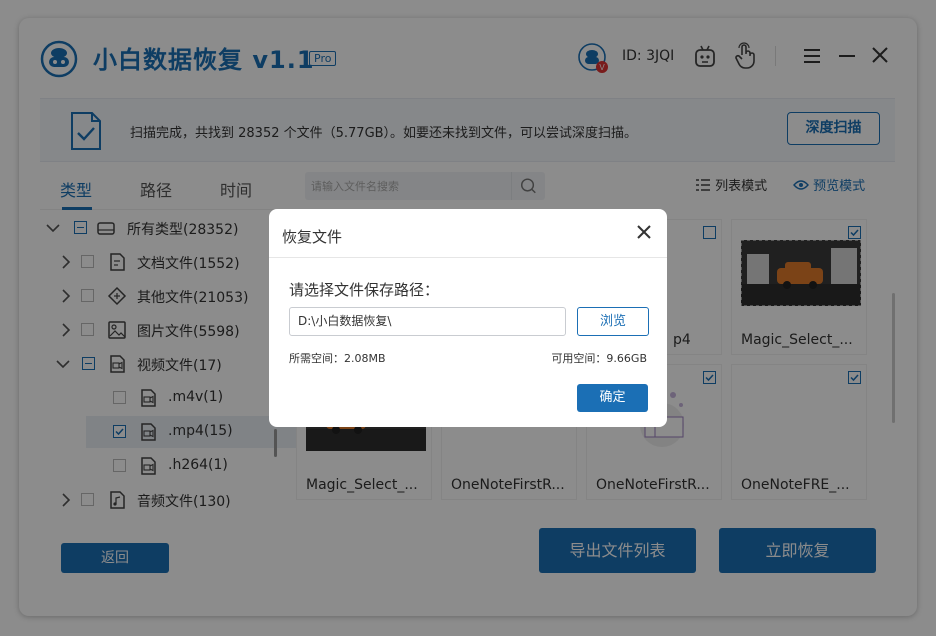  Describe the element at coordinates (612, 398) in the screenshot. I see `confirm-button: 确定` at that location.